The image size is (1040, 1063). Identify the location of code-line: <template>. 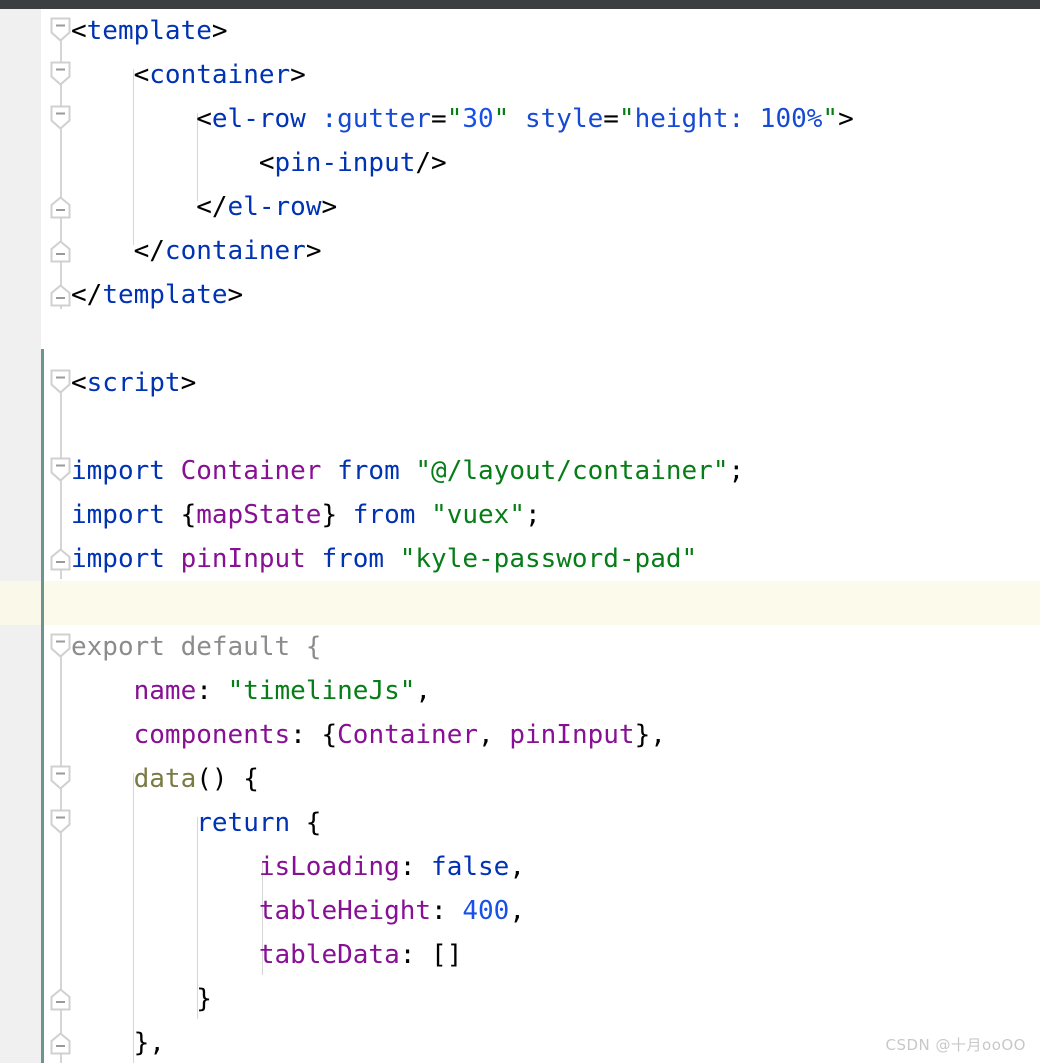
(149, 31).